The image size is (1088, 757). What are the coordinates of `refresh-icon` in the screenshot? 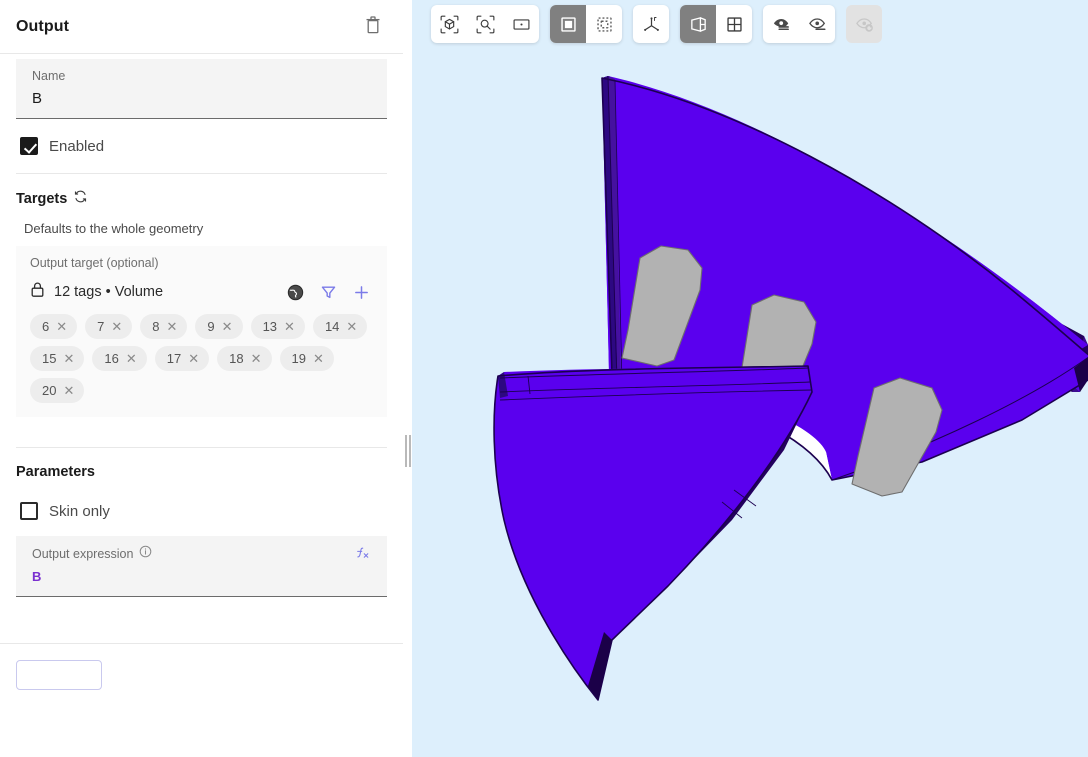 It's located at (80, 198).